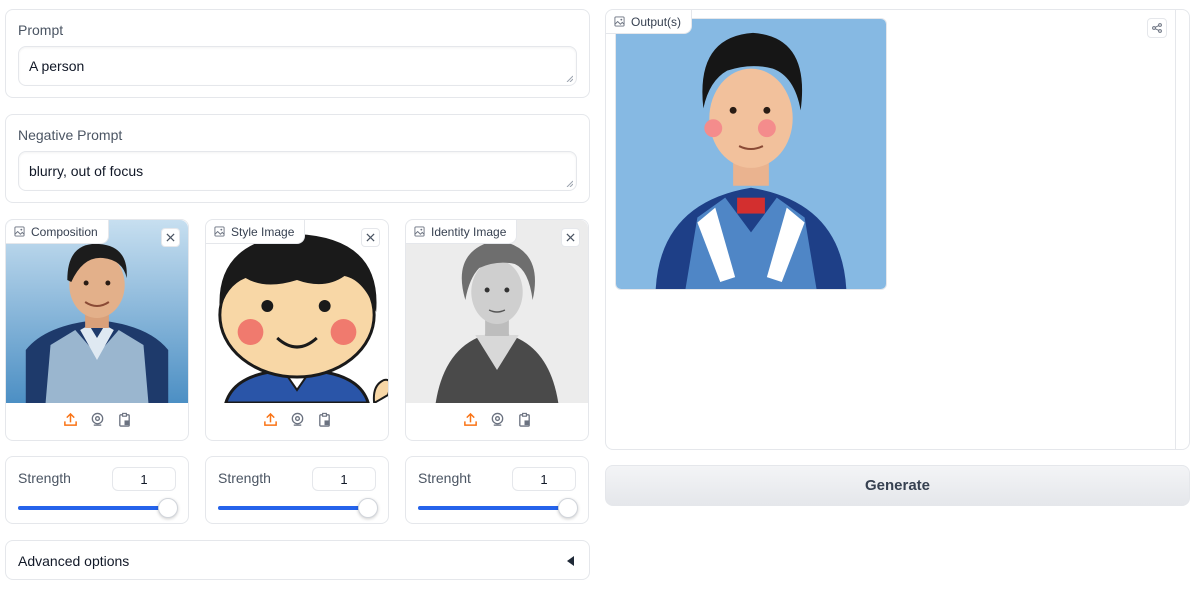  What do you see at coordinates (57, 66) in the screenshot?
I see `prompt-value: A person` at bounding box center [57, 66].